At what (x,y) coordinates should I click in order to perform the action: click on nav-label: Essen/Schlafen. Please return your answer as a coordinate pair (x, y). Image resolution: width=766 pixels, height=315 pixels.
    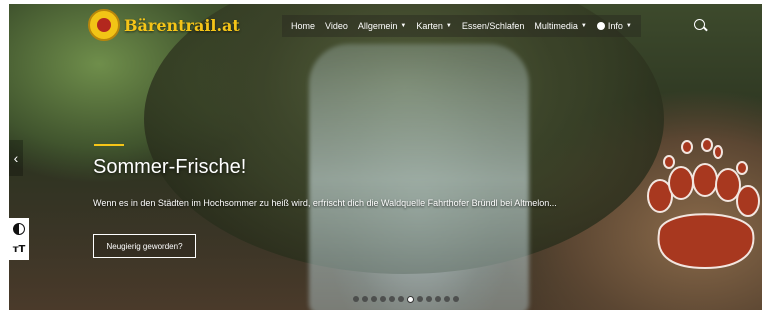
    Looking at the image, I should click on (493, 26).